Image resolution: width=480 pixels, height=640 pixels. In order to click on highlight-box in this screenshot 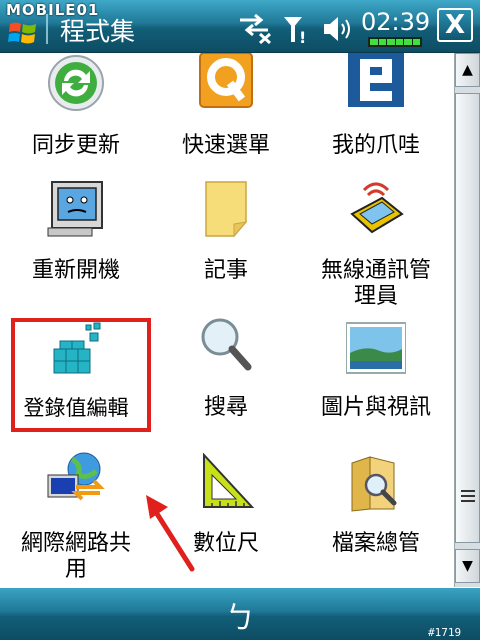, I will do `click(81, 375)`.